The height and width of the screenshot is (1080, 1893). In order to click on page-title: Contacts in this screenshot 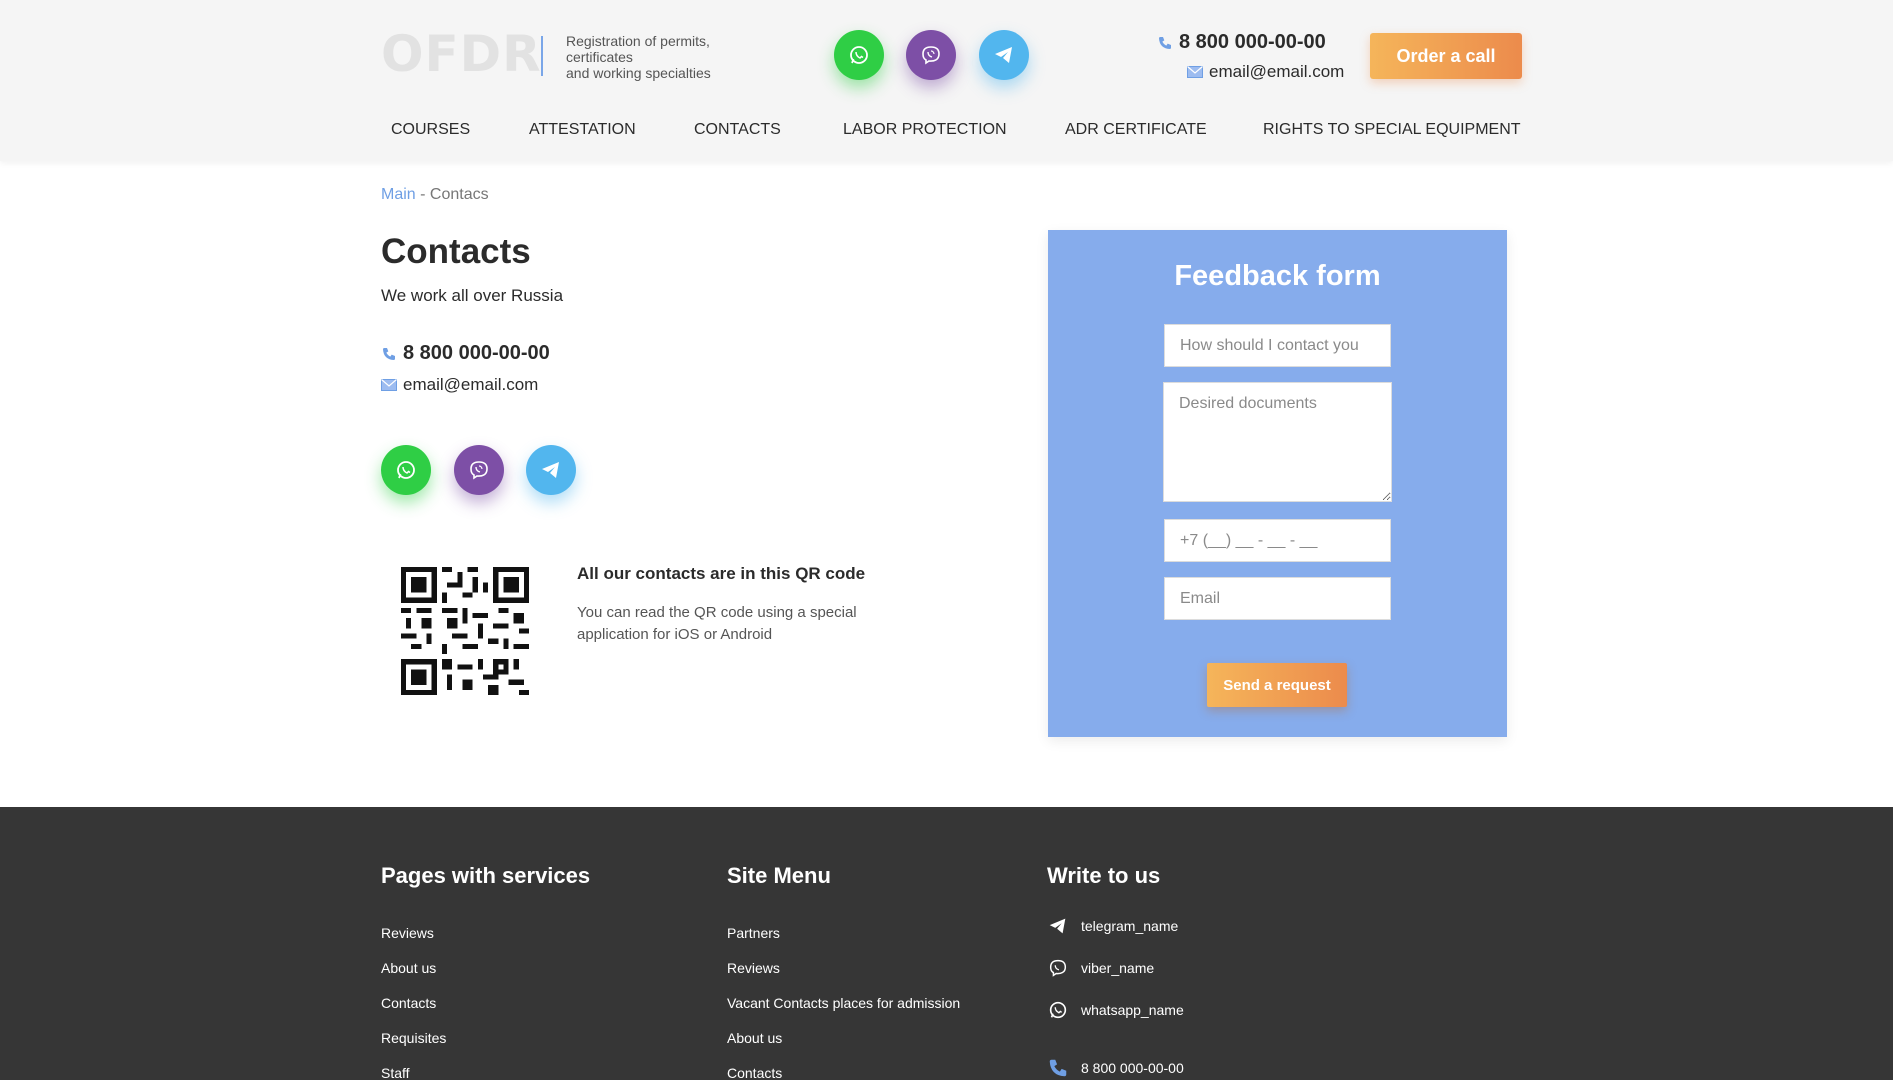, I will do `click(456, 251)`.